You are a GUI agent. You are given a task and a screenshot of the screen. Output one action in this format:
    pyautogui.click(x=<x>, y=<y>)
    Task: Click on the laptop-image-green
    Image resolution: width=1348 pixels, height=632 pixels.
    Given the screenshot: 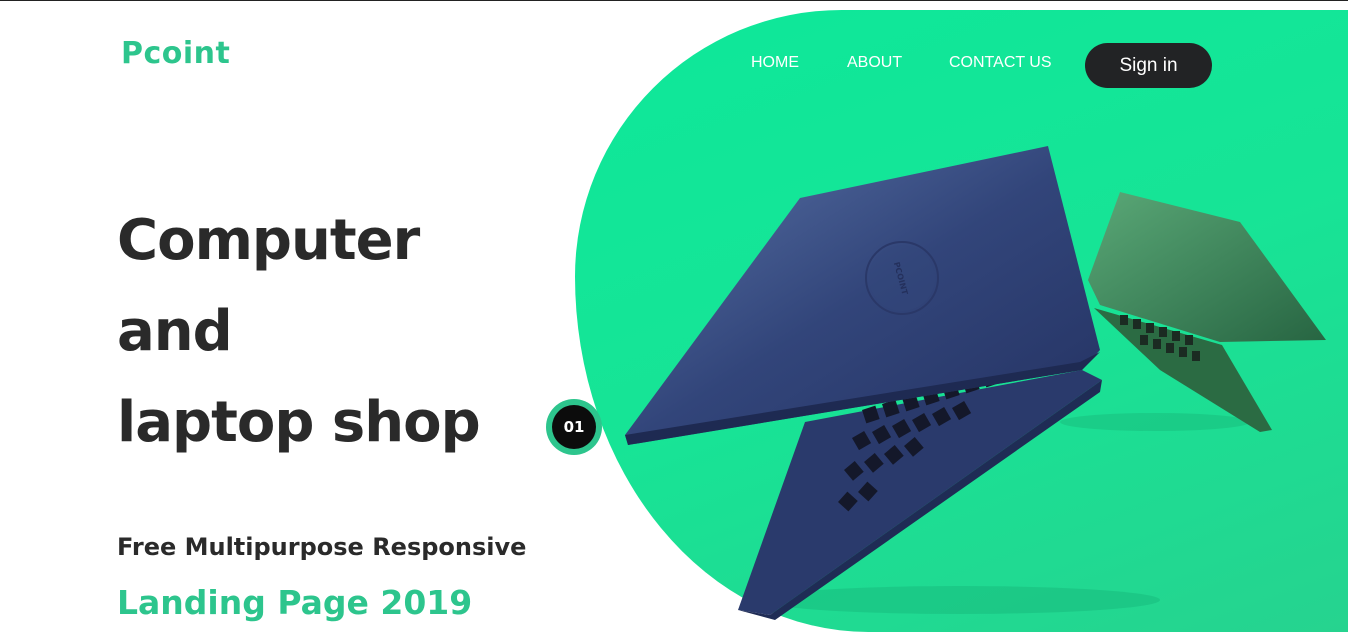 What is the action you would take?
    pyautogui.click(x=1193, y=312)
    